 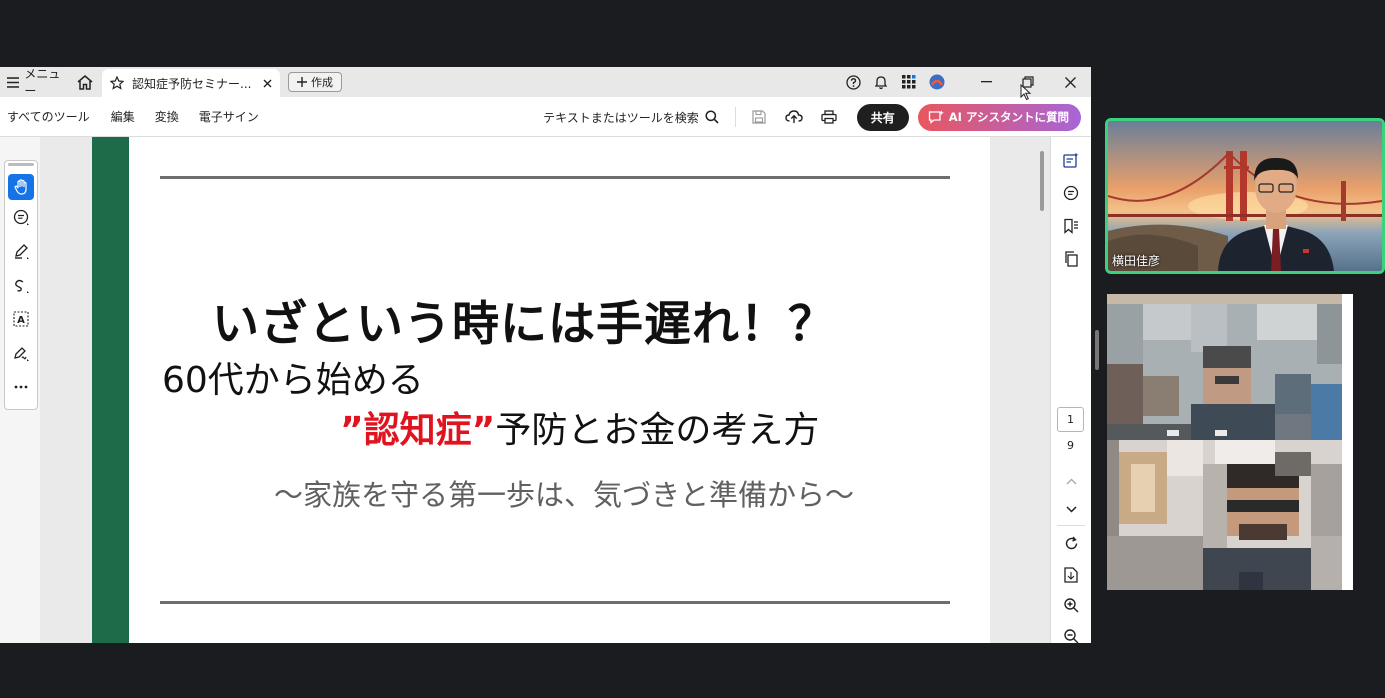 I want to click on next-page-button, so click(x=1071, y=509).